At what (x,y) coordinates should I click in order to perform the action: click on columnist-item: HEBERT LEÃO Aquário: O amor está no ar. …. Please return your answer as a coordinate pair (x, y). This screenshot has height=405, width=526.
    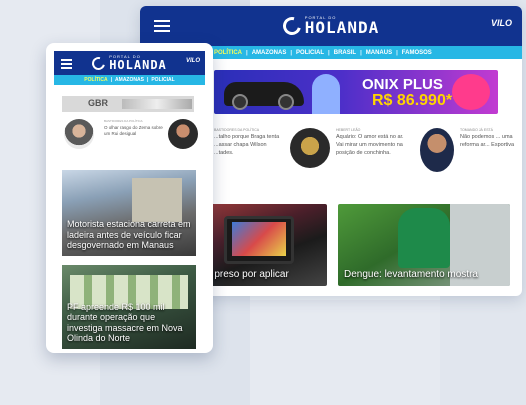
    Looking at the image, I should click on (350, 148).